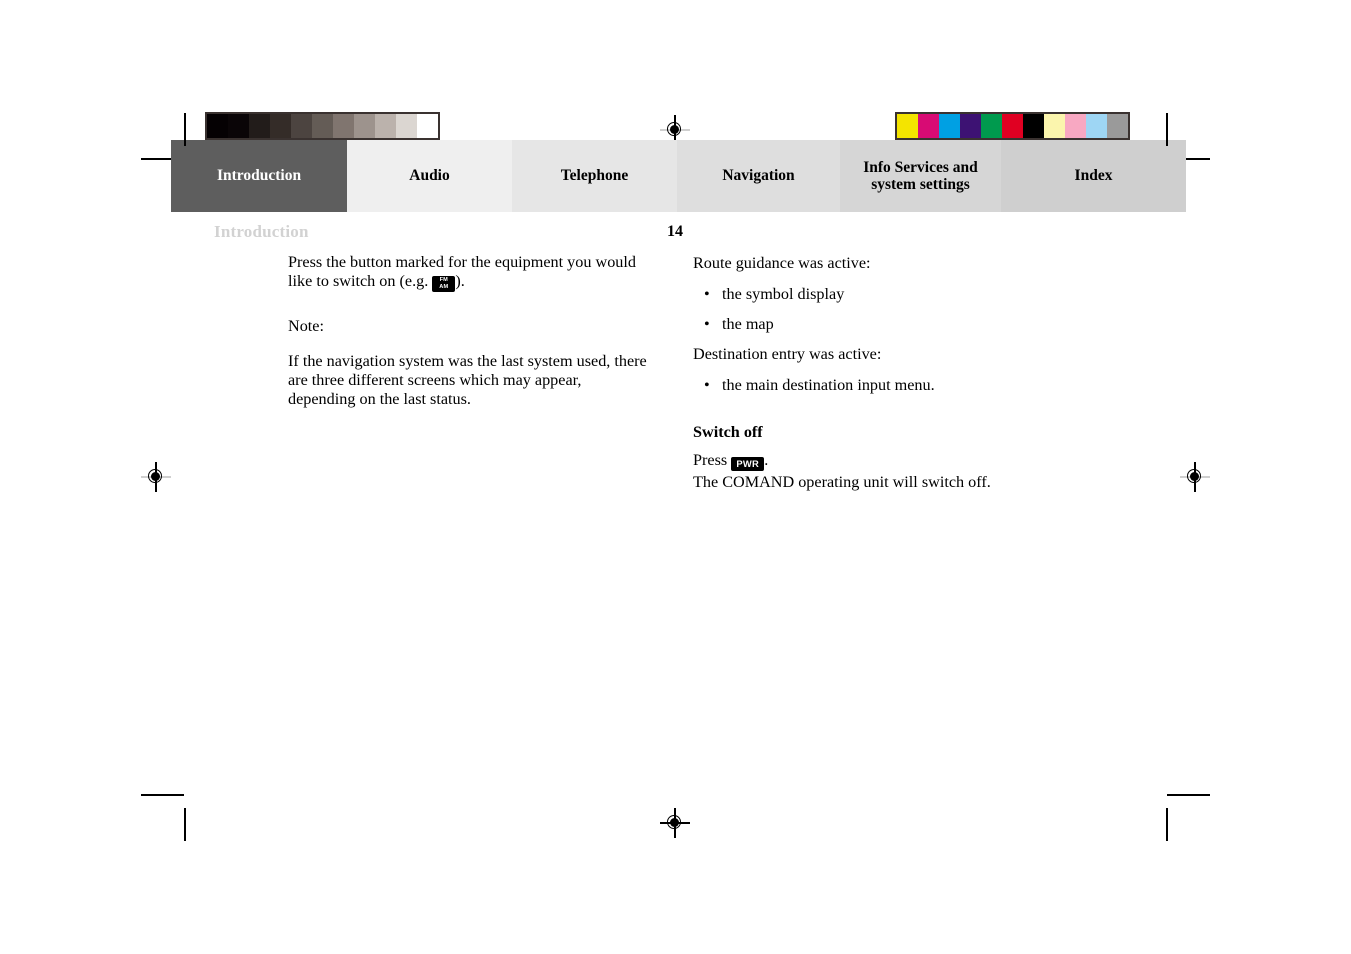 This screenshot has height=954, width=1351. I want to click on destination-entry-heading: Destination entry was active:, so click(787, 354).